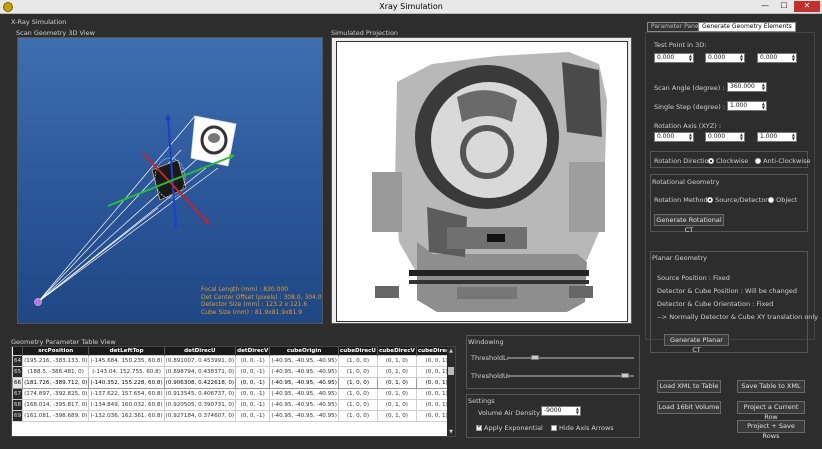 The width and height of the screenshot is (822, 449). What do you see at coordinates (126, 351) in the screenshot?
I see `column-header: detLeftTop` at bounding box center [126, 351].